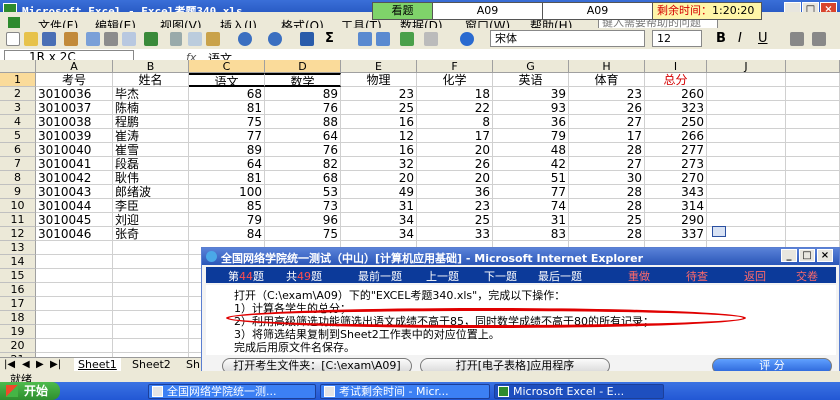 The image size is (840, 400). Describe the element at coordinates (303, 192) in the screenshot. I see `cell: 53` at that location.